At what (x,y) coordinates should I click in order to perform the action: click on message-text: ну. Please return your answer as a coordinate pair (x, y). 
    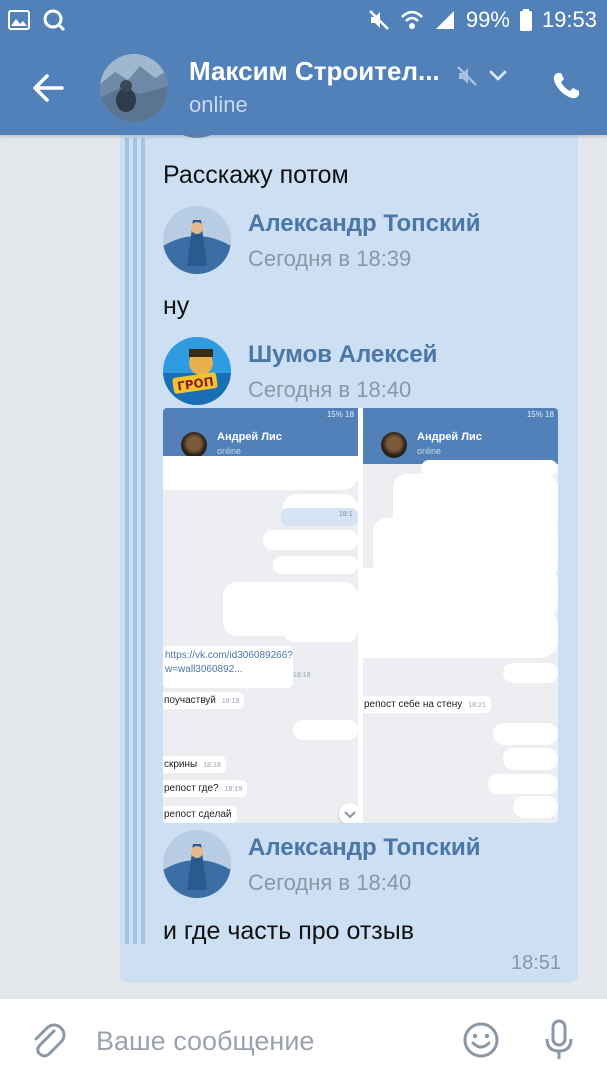
    Looking at the image, I should click on (176, 306).